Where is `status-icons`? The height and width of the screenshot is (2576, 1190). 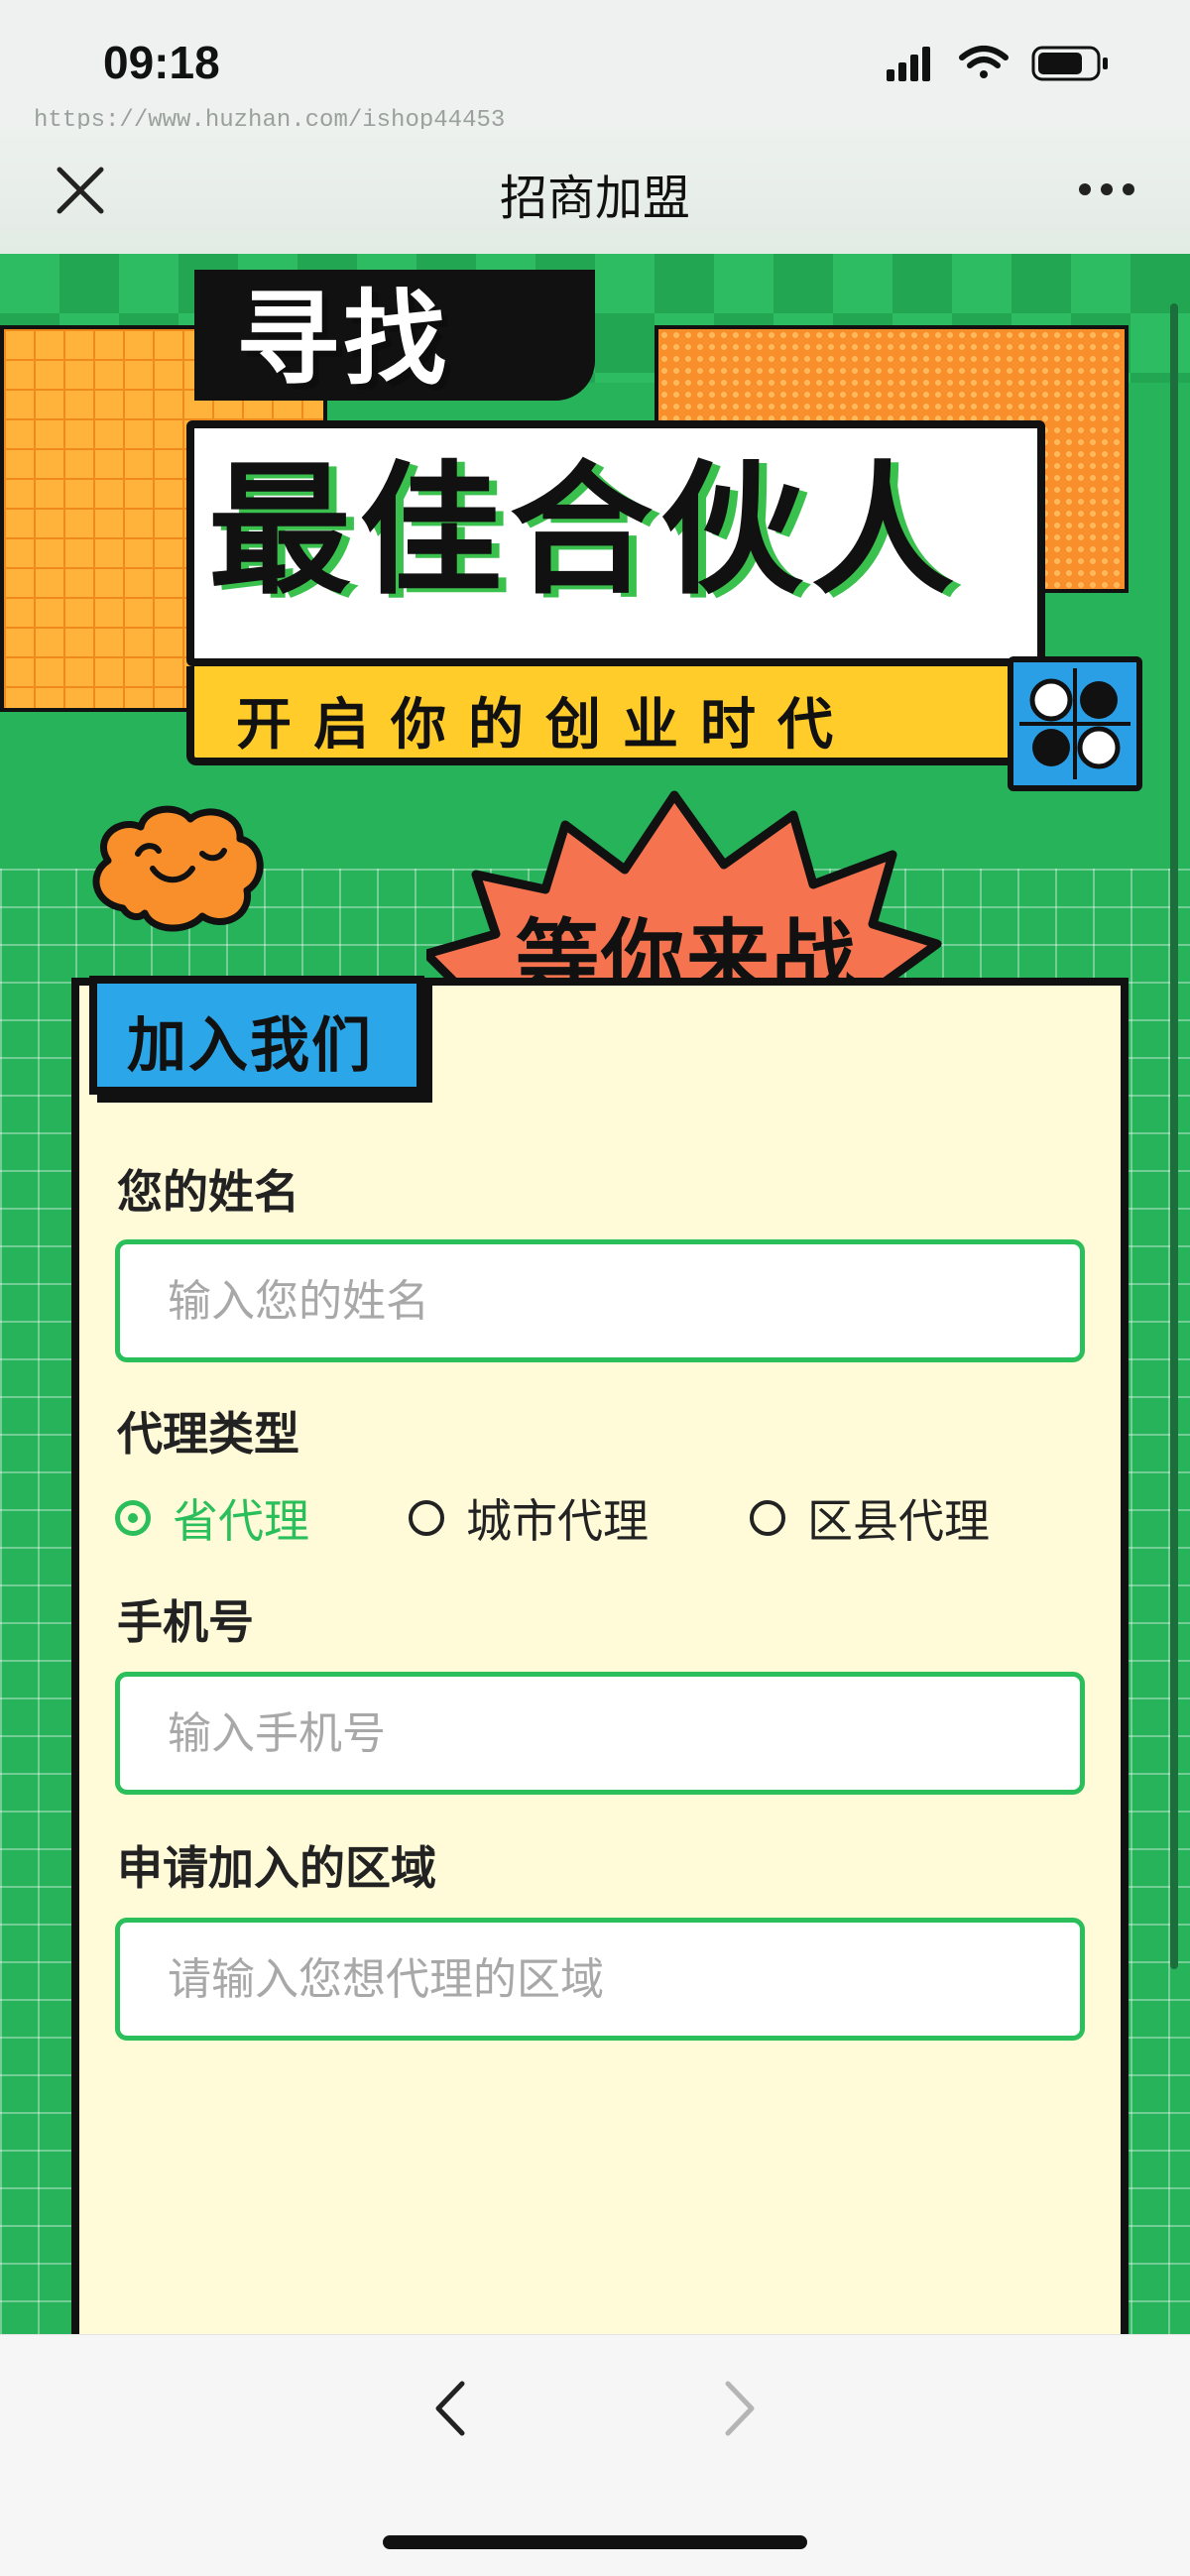
status-icons is located at coordinates (997, 63).